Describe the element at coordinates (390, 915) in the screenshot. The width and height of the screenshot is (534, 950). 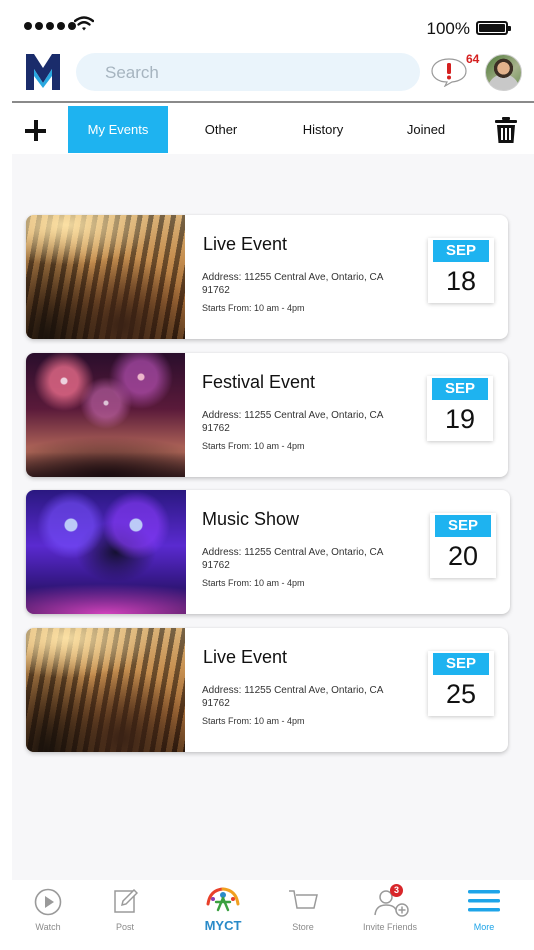
I see `nav-invite-friends: 3 Invite Friends` at that location.